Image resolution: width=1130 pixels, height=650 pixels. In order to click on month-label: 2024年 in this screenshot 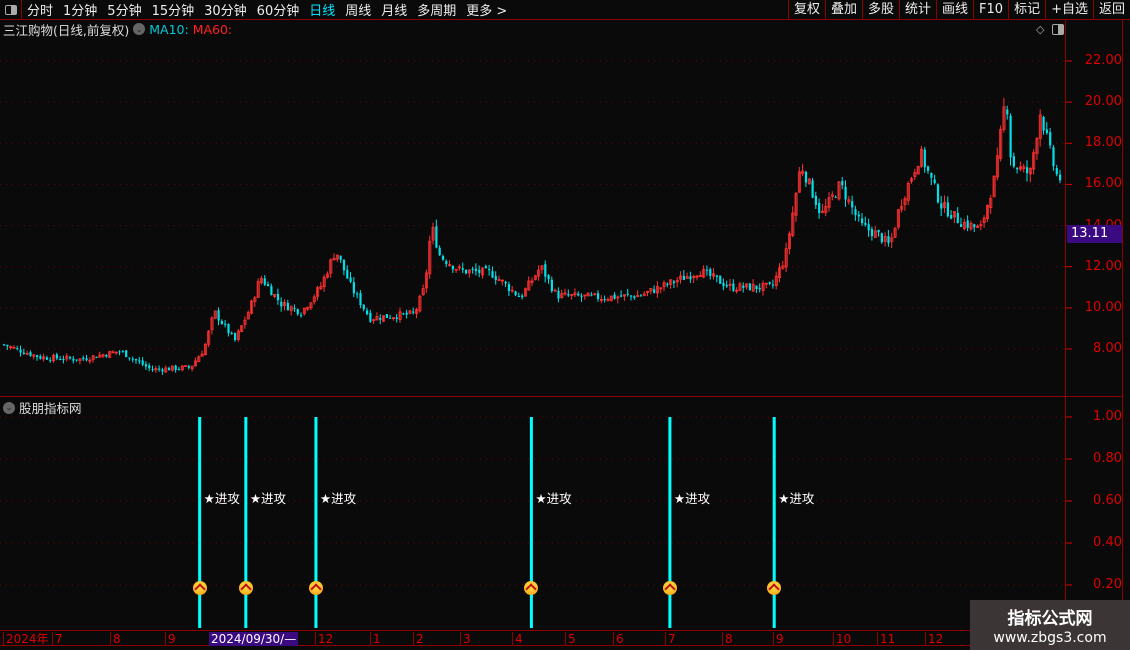, I will do `click(26, 639)`.